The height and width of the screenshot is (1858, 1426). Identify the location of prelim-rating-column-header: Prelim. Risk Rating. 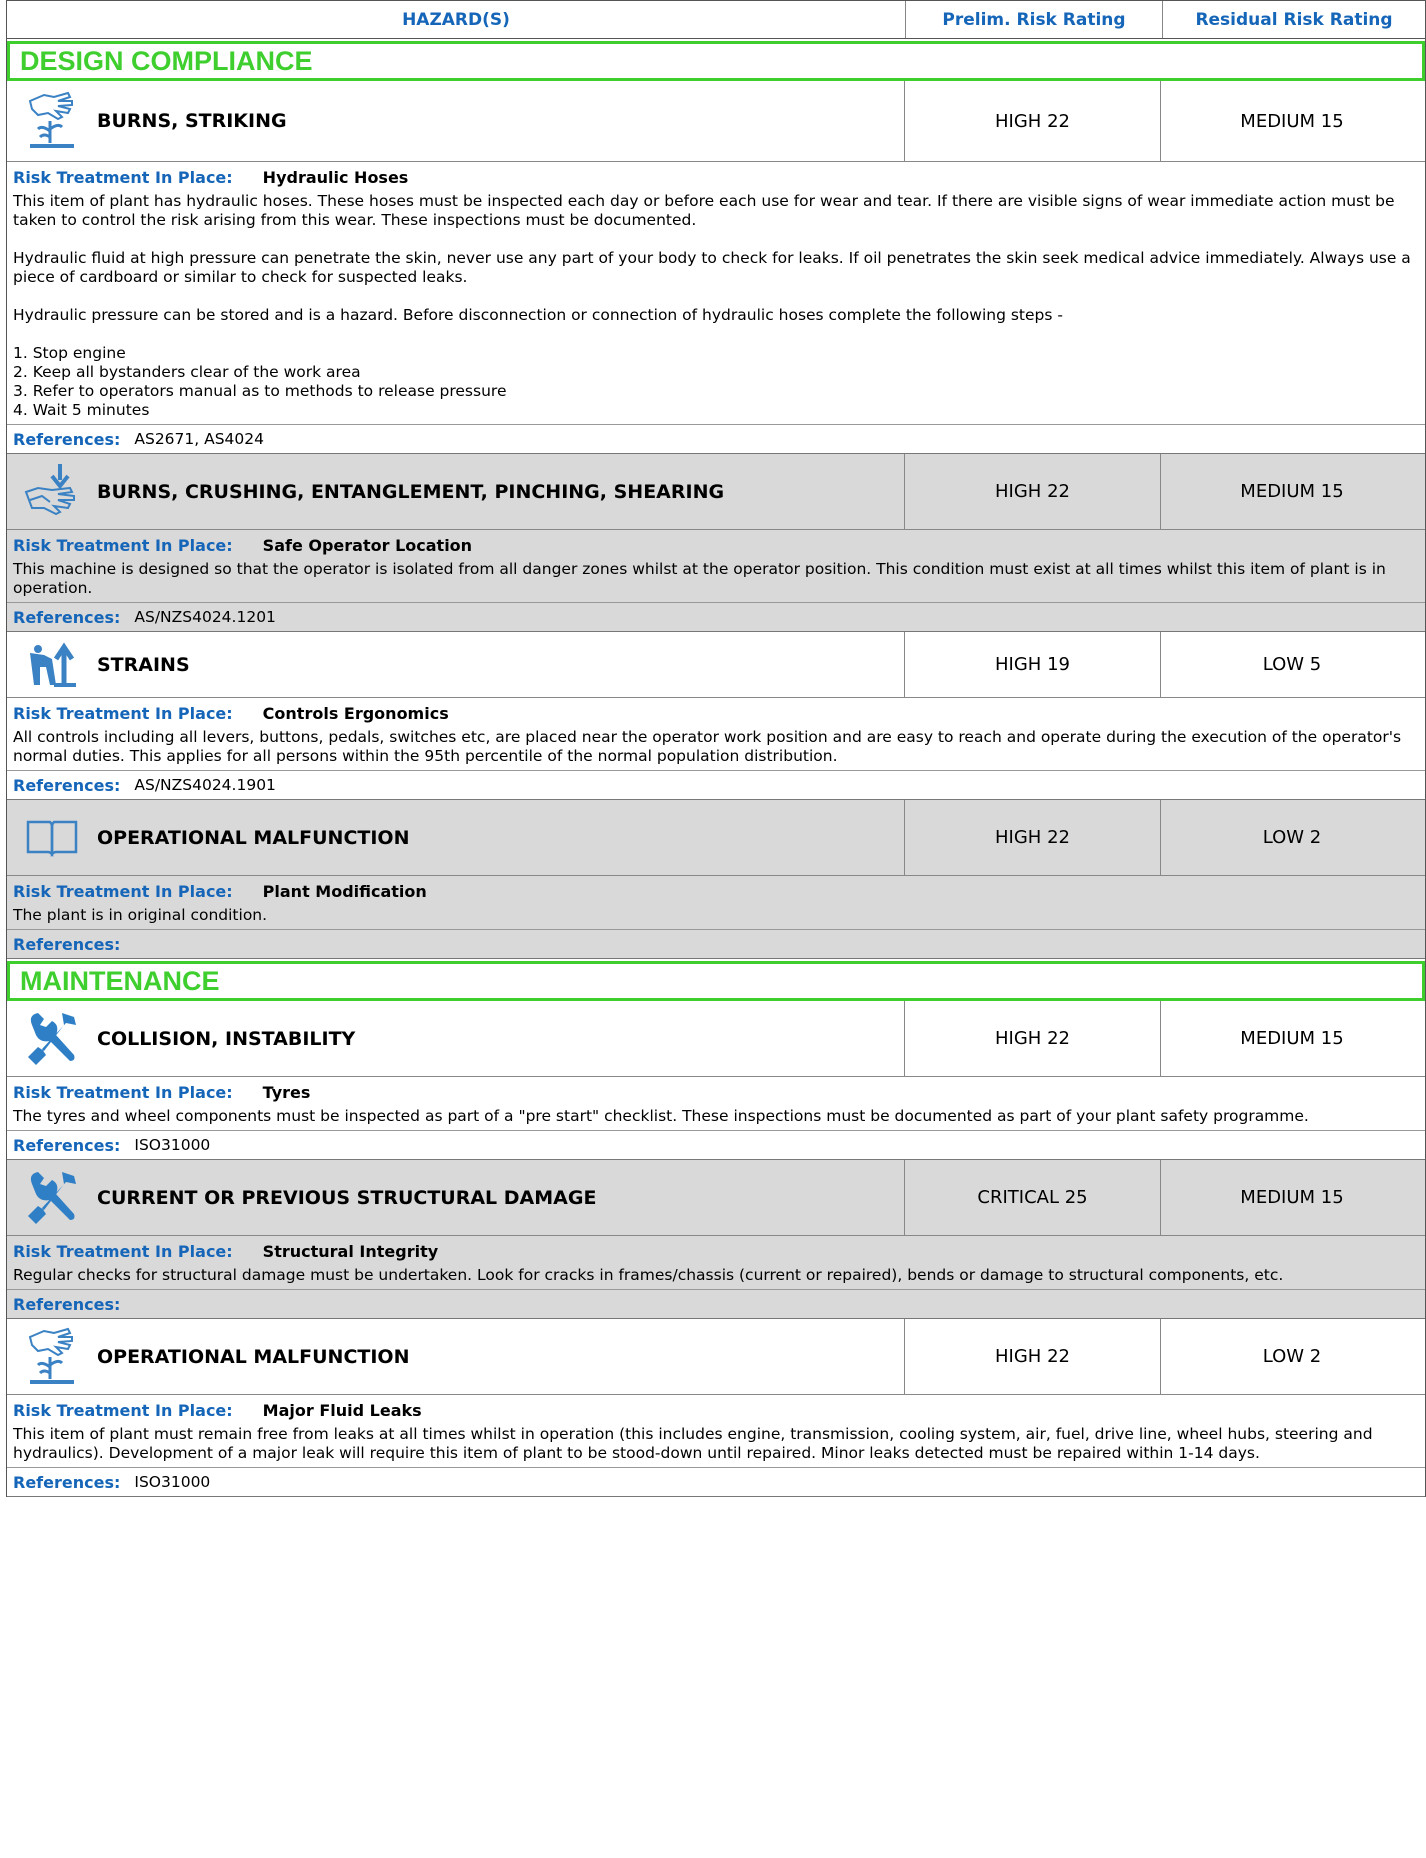
(1034, 19).